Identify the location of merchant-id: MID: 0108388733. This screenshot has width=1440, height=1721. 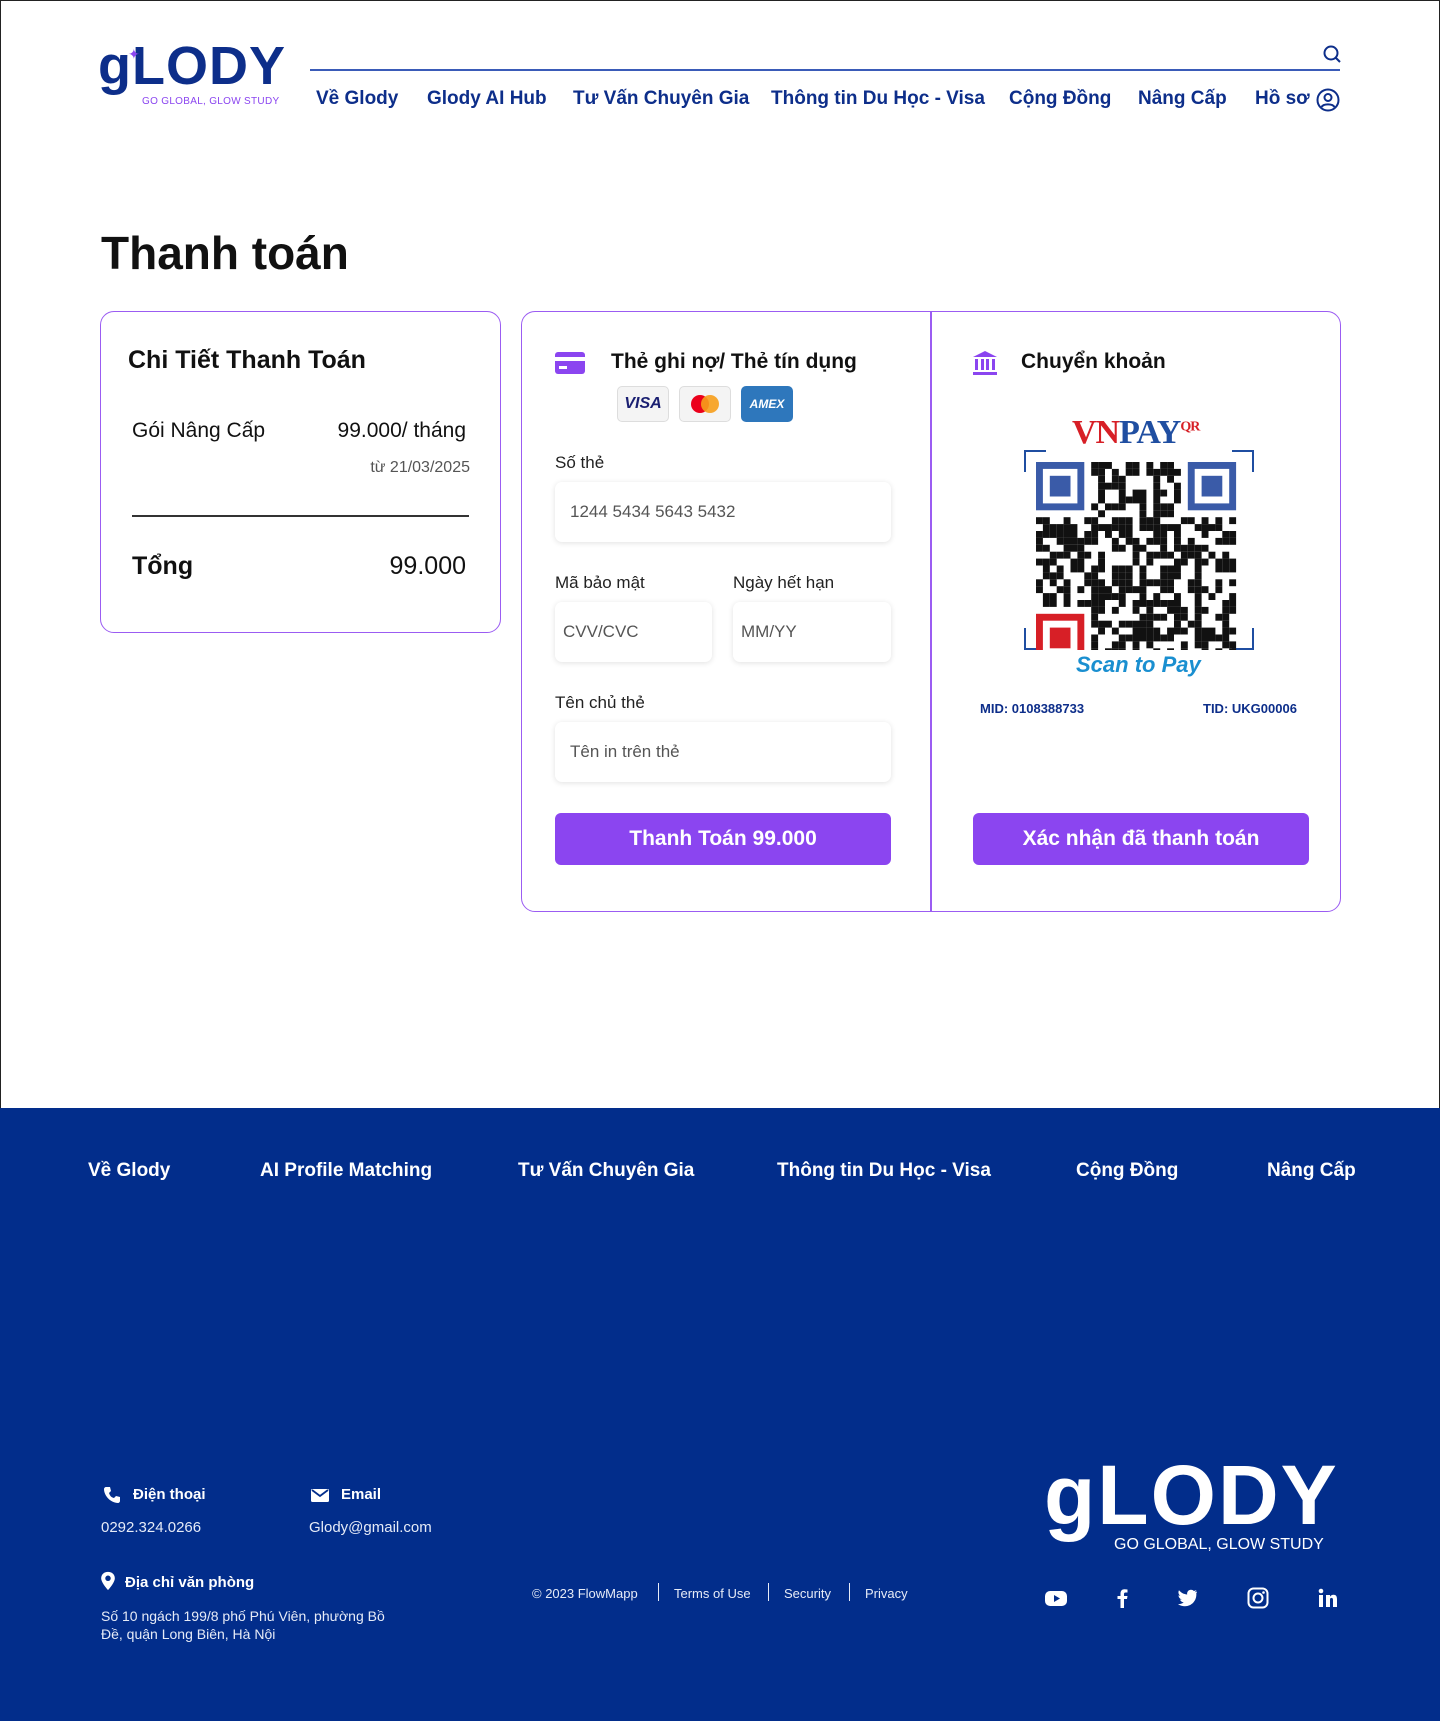
(1032, 708).